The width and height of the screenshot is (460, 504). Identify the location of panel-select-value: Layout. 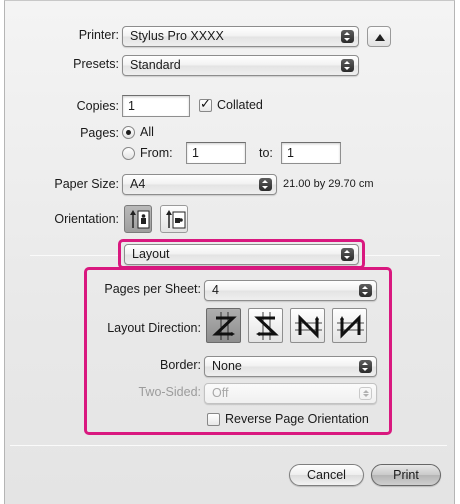
(151, 254).